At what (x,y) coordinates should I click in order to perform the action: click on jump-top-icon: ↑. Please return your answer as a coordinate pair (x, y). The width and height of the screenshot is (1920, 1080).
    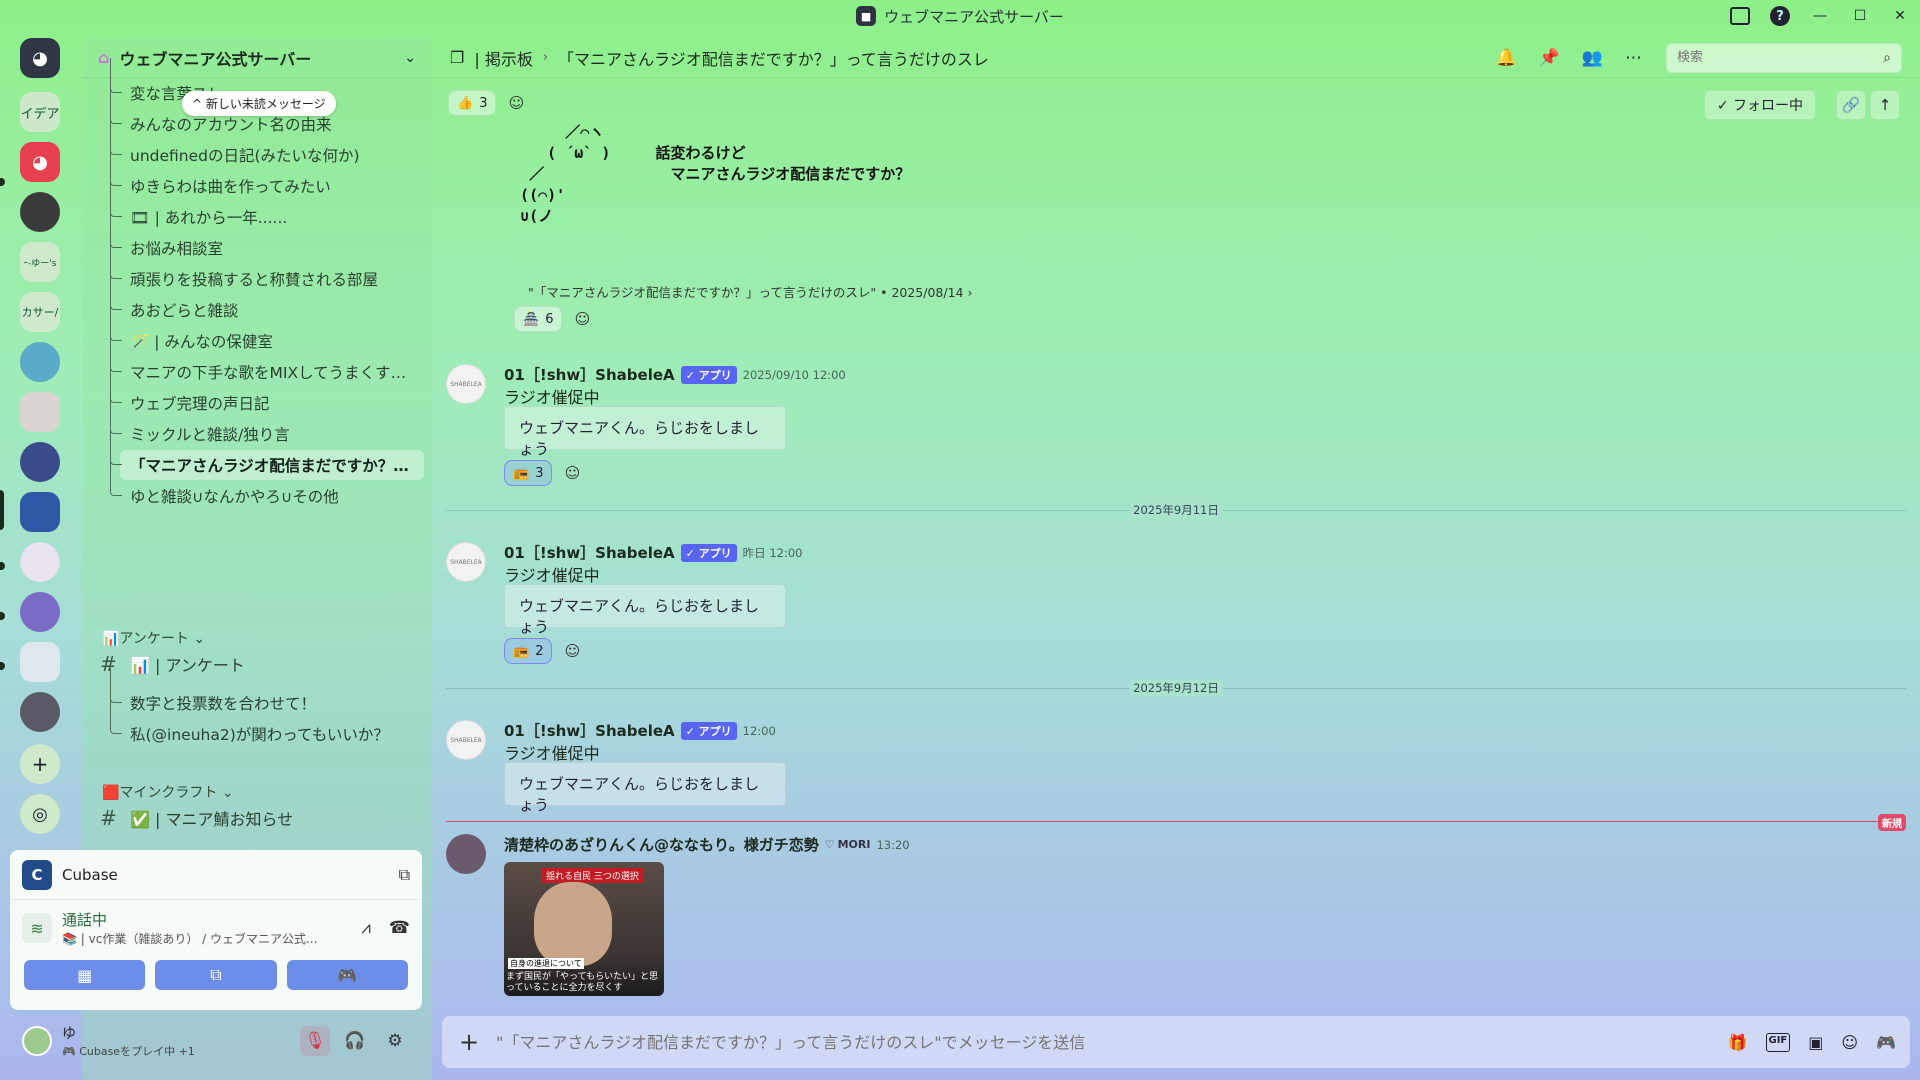
    Looking at the image, I should click on (1885, 105).